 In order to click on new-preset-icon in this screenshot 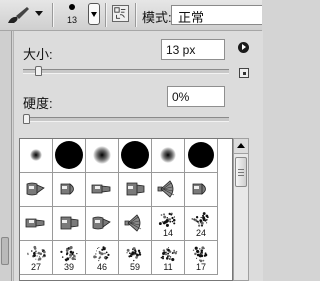, I will do `click(244, 73)`.